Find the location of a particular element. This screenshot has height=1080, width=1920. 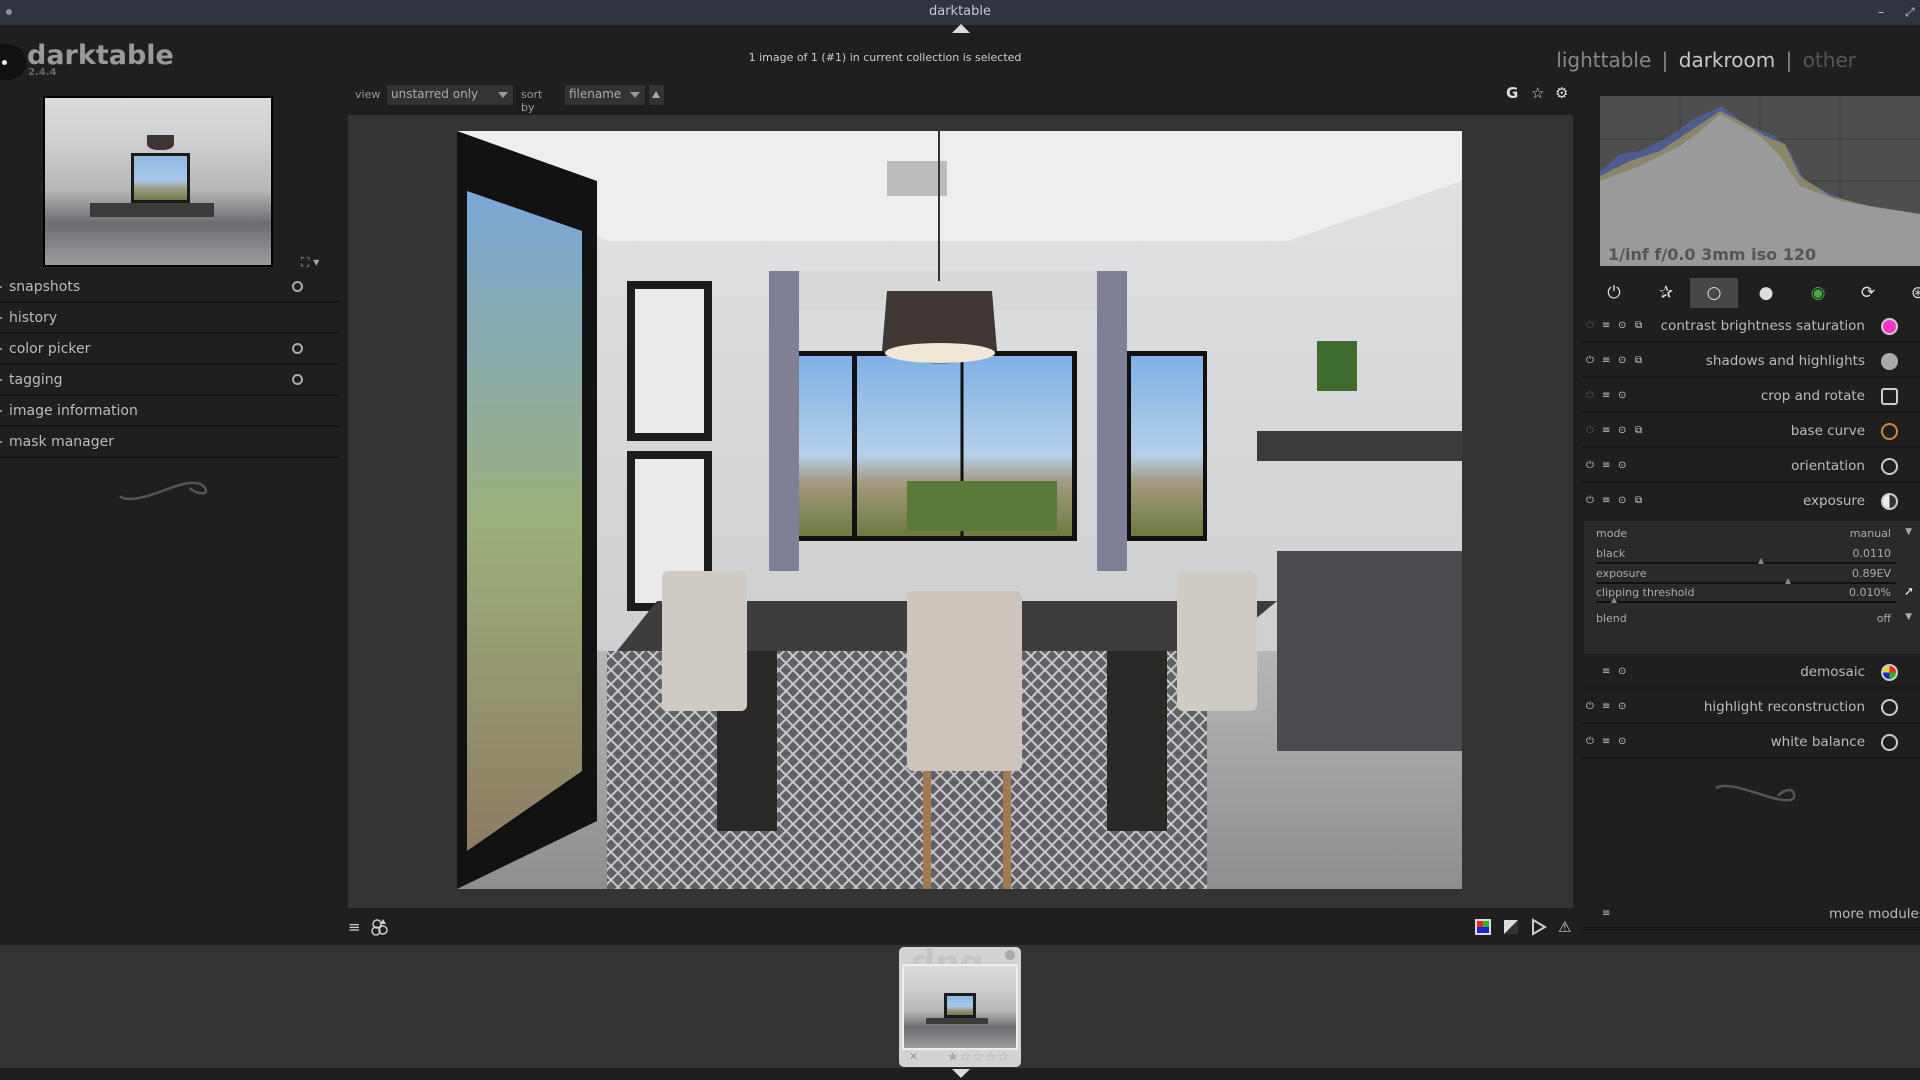

minimize-button: – is located at coordinates (1881, 12).